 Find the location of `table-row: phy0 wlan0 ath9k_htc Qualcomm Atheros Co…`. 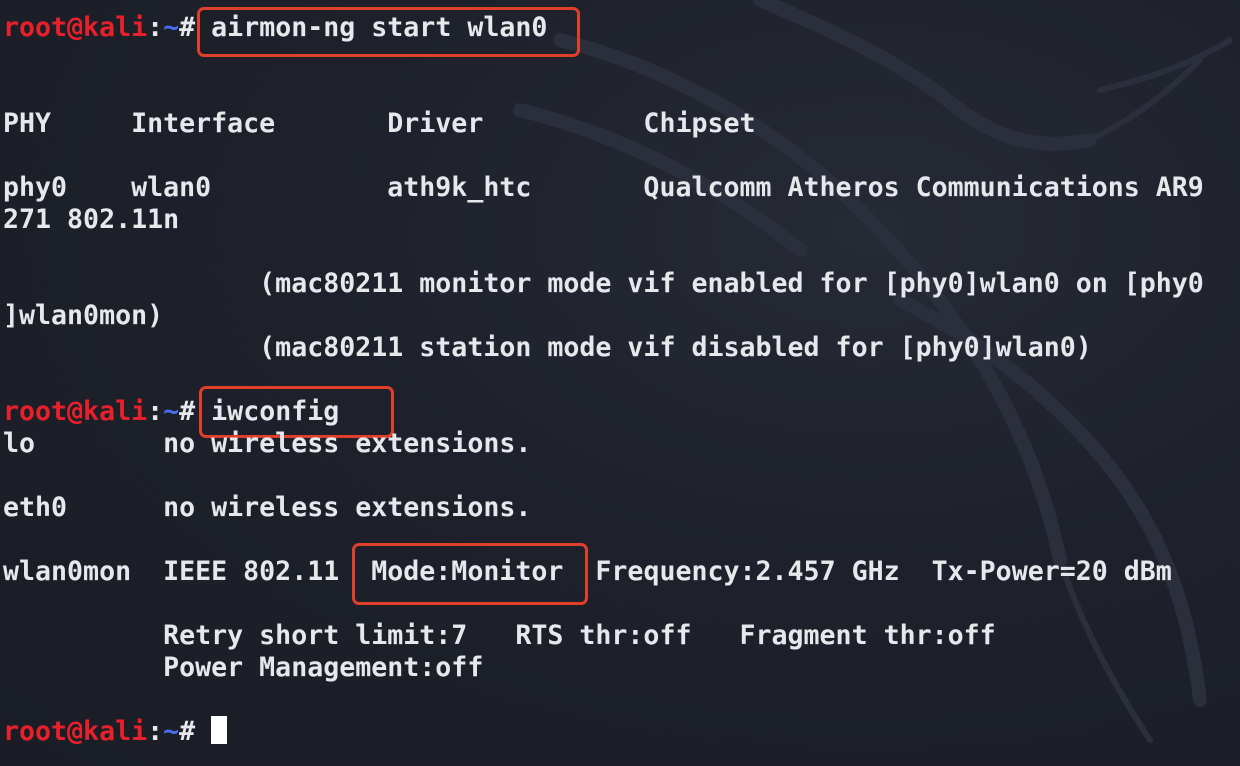

table-row: phy0 wlan0 ath9k_htc Qualcomm Atheros Co… is located at coordinates (603, 187).